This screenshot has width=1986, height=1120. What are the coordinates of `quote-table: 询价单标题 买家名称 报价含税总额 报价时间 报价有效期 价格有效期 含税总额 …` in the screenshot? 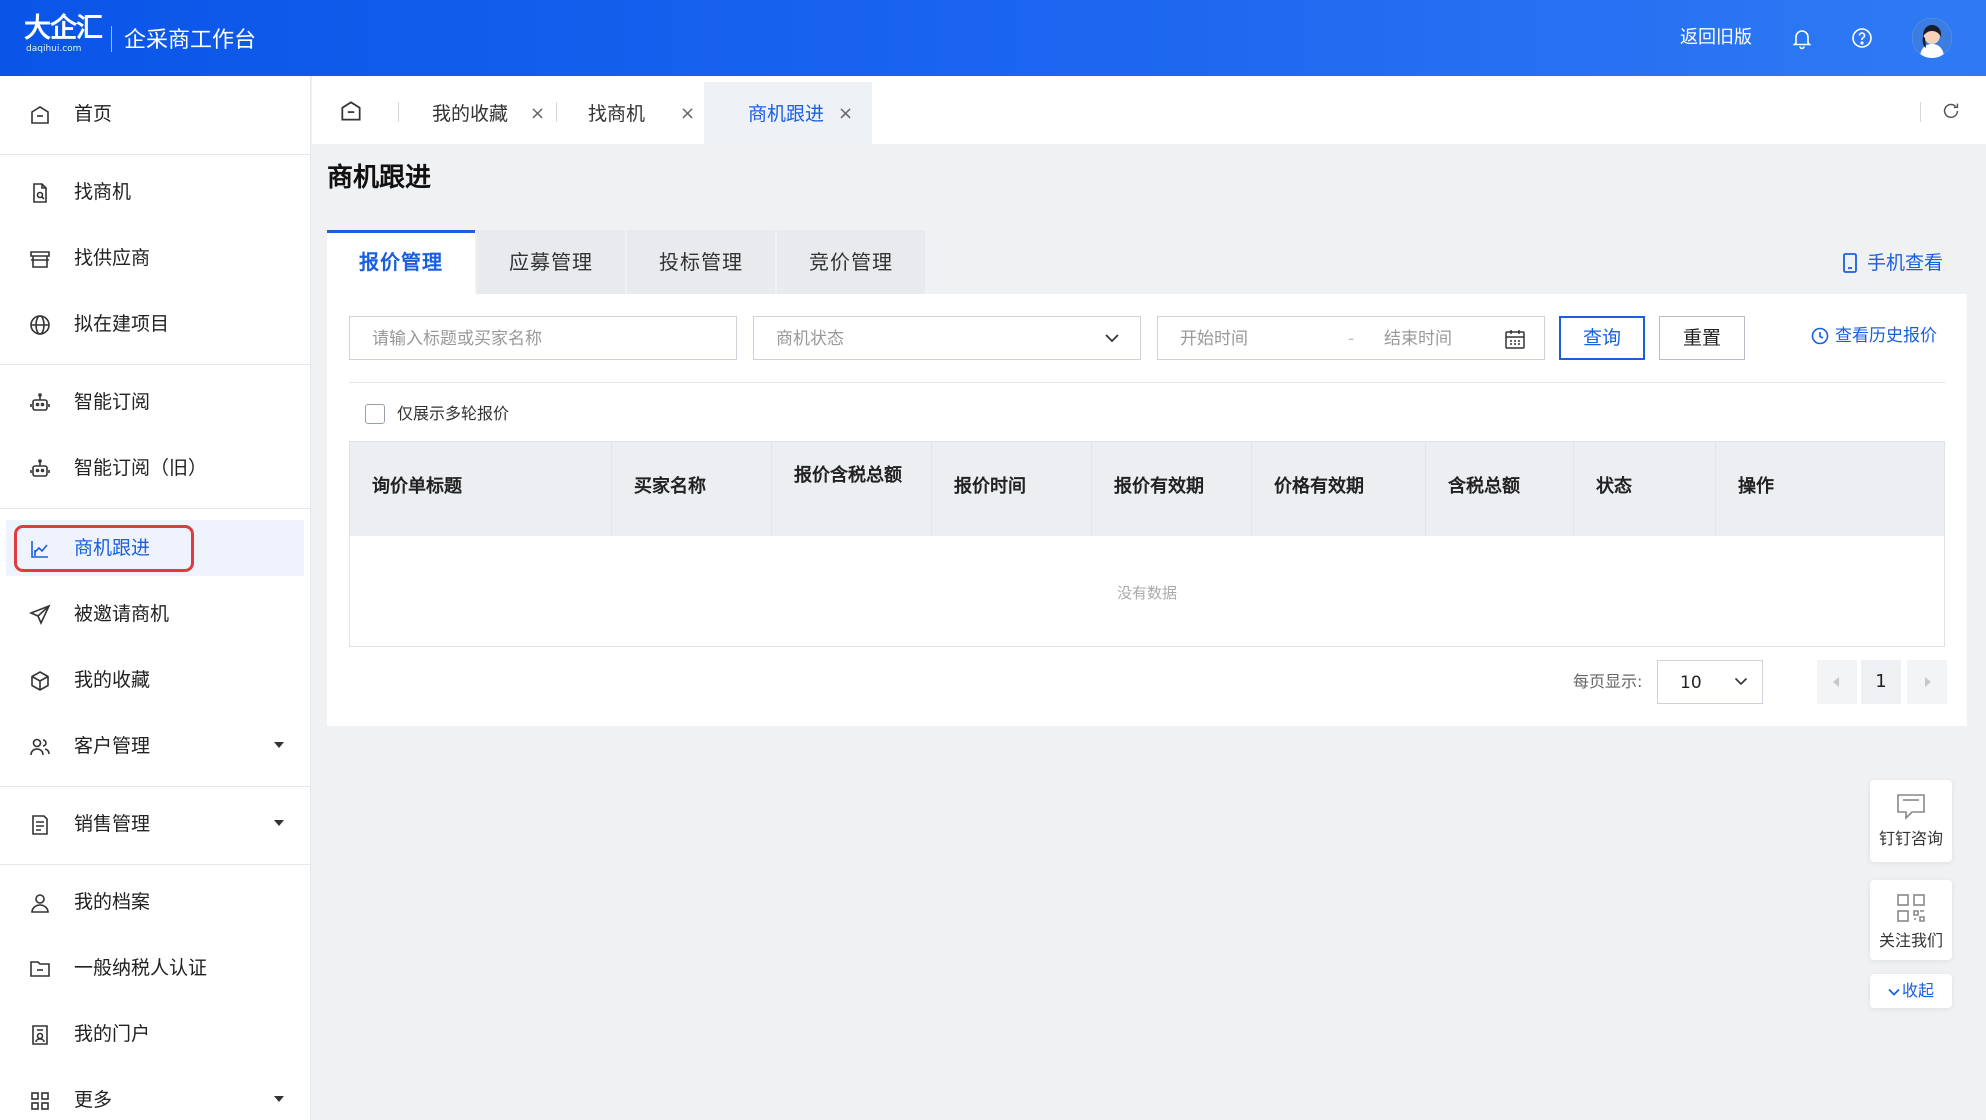 It's located at (1147, 544).